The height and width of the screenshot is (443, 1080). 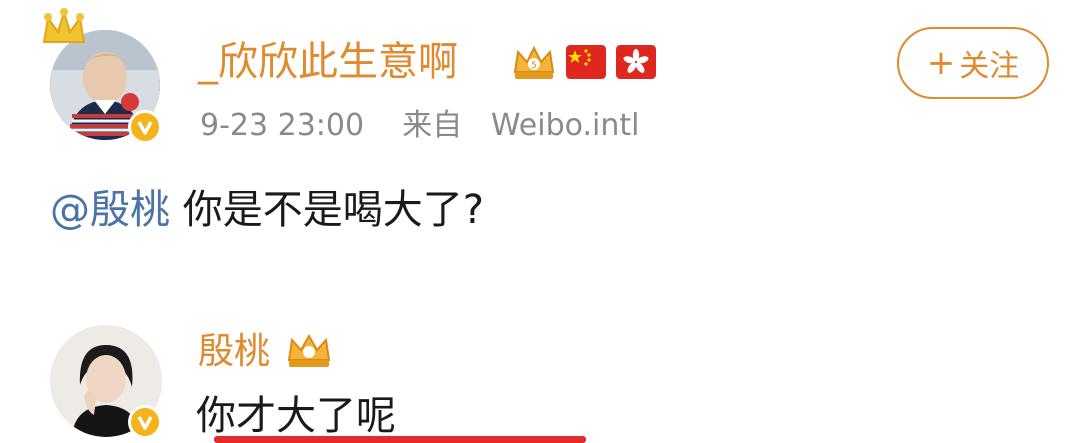 I want to click on user-badges: 5, so click(x=584, y=62).